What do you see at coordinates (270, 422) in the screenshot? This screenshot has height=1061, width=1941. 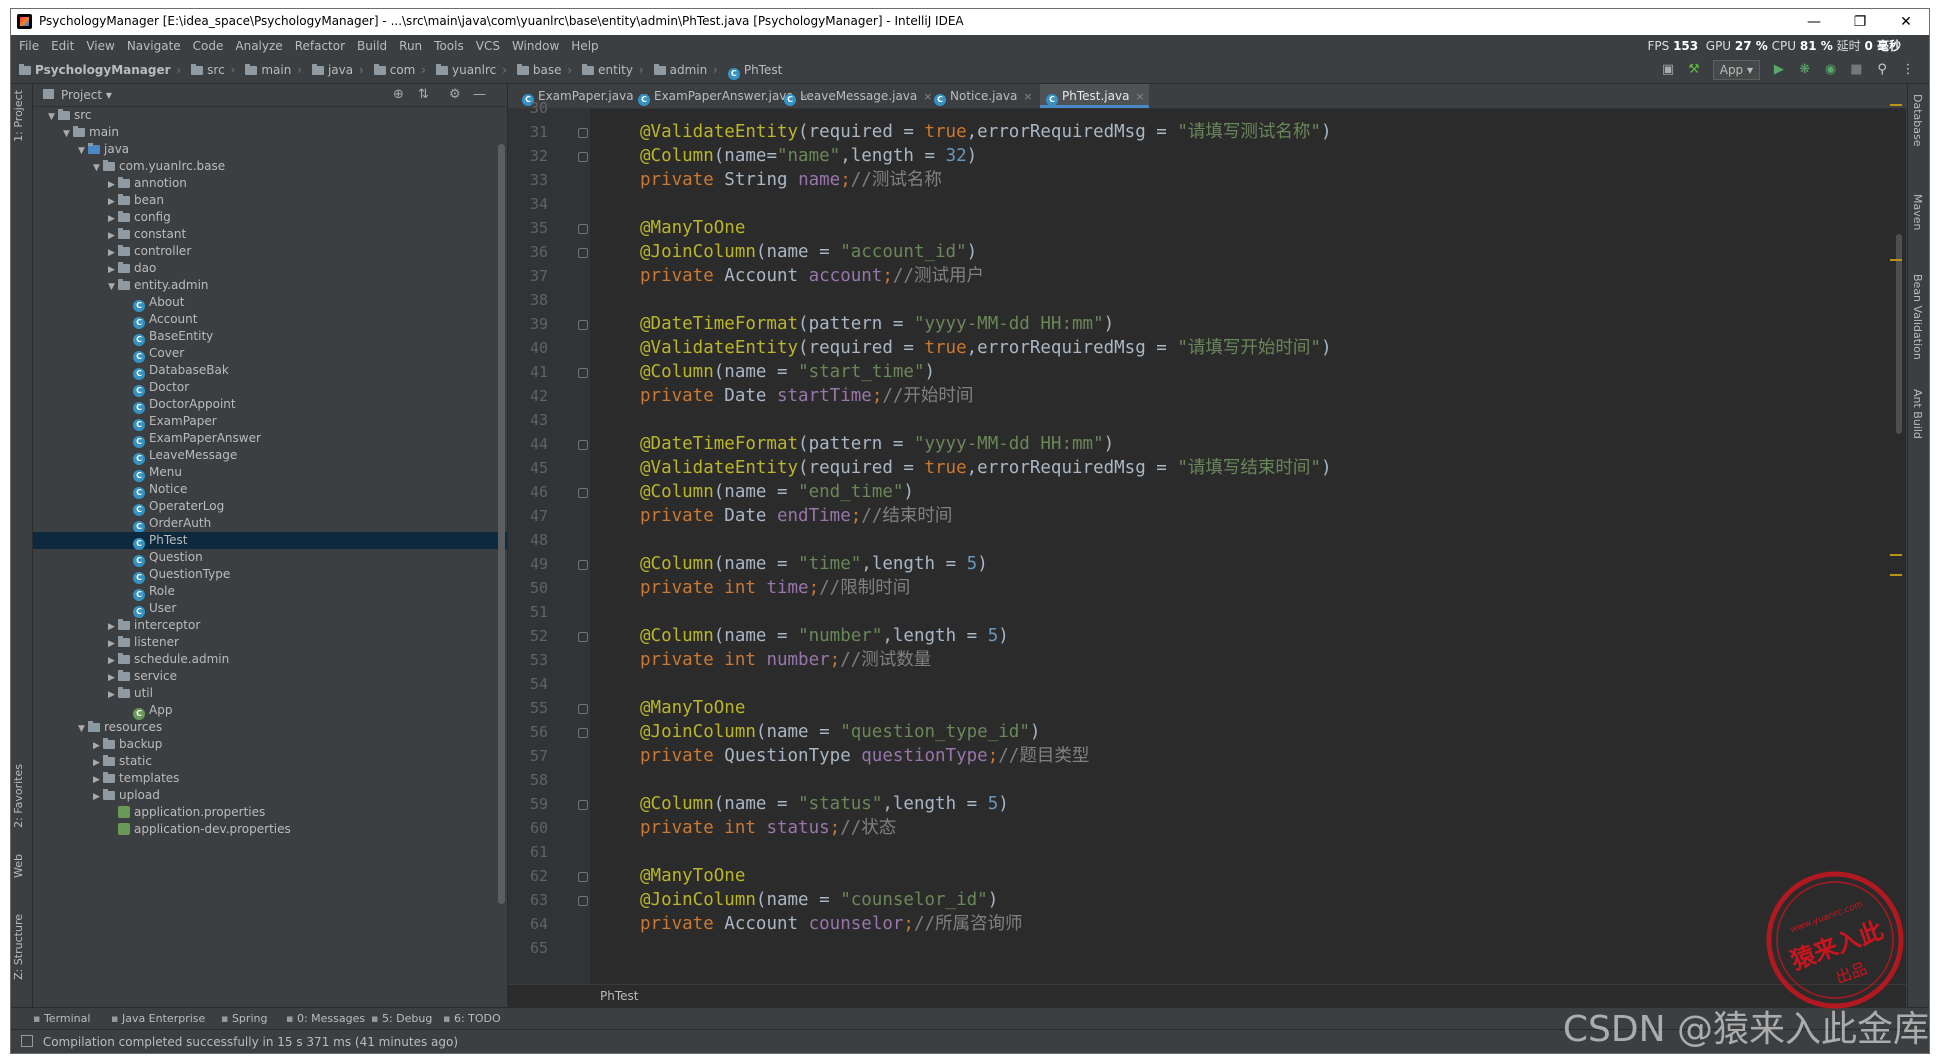 I see `tree-item: C ExamPaper` at bounding box center [270, 422].